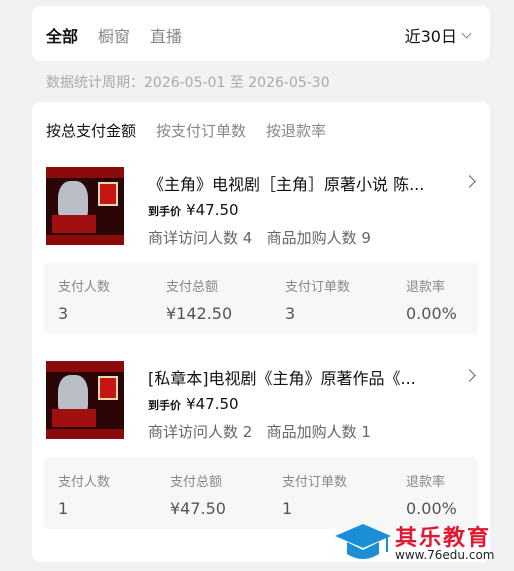  Describe the element at coordinates (315, 496) in the screenshot. I see `stat-orders: 支付订单数 1` at that location.